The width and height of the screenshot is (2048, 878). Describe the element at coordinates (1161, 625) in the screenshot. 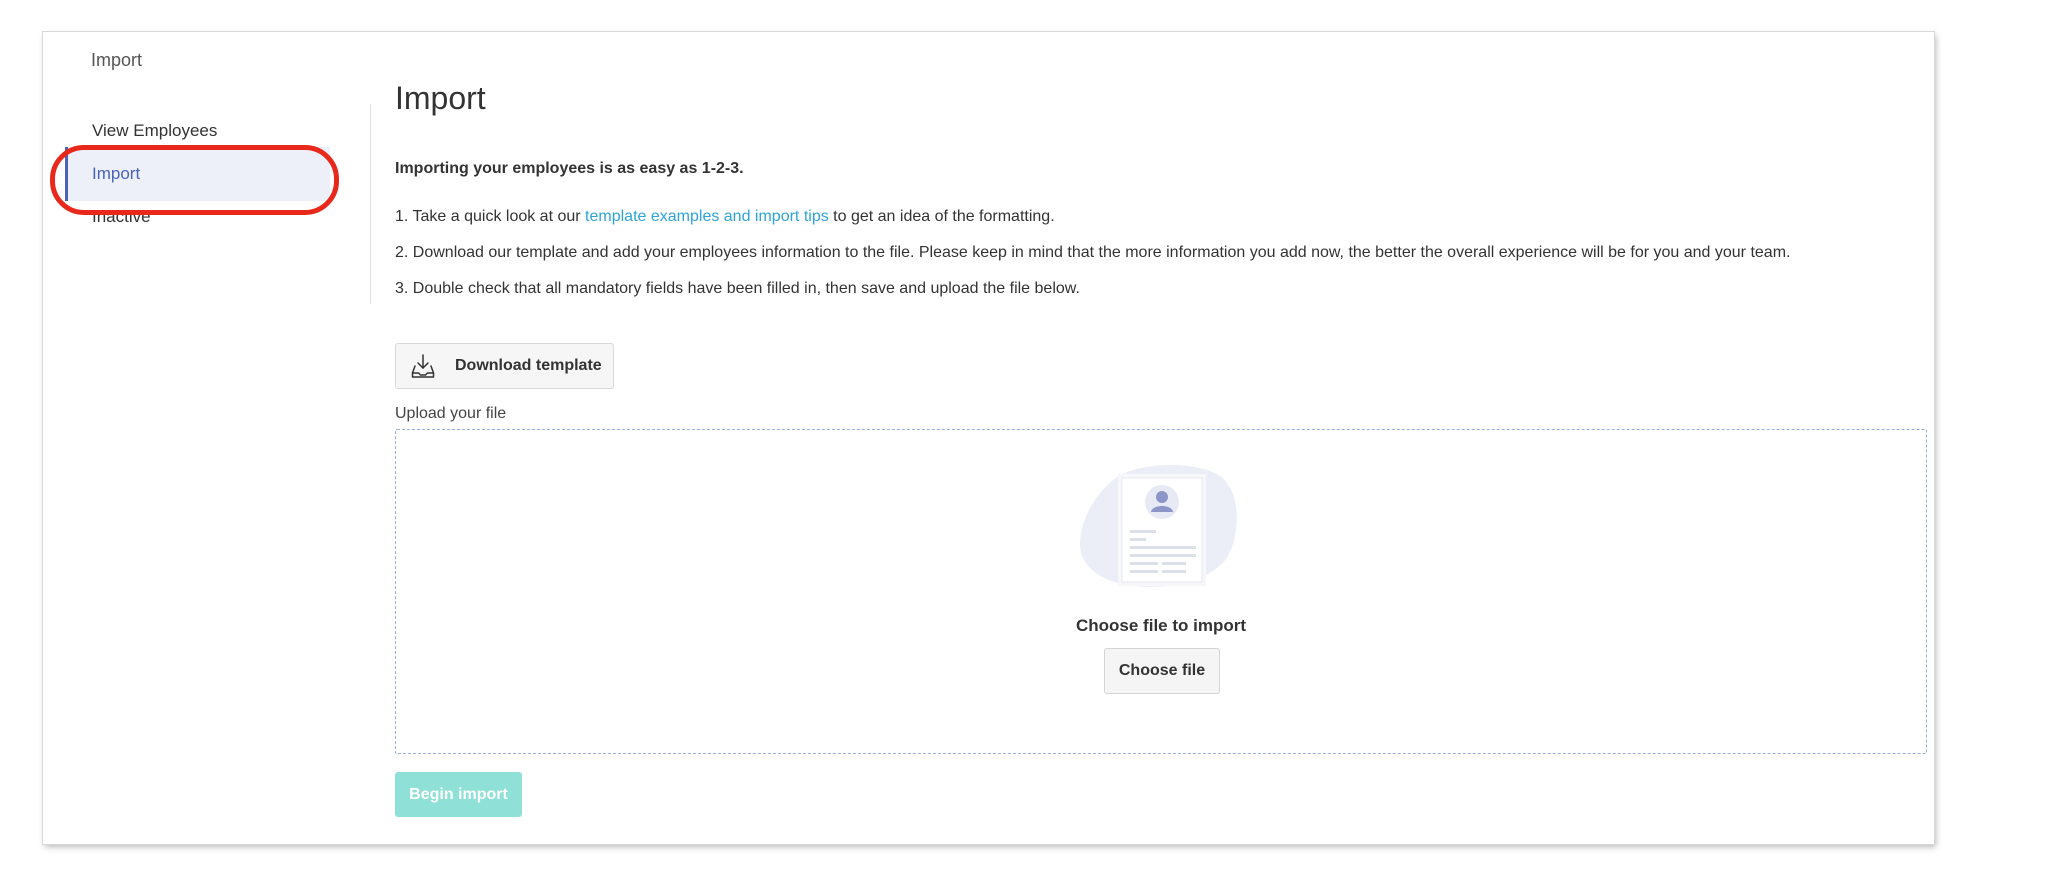

I see `dropzone-title: Choose file to import` at that location.